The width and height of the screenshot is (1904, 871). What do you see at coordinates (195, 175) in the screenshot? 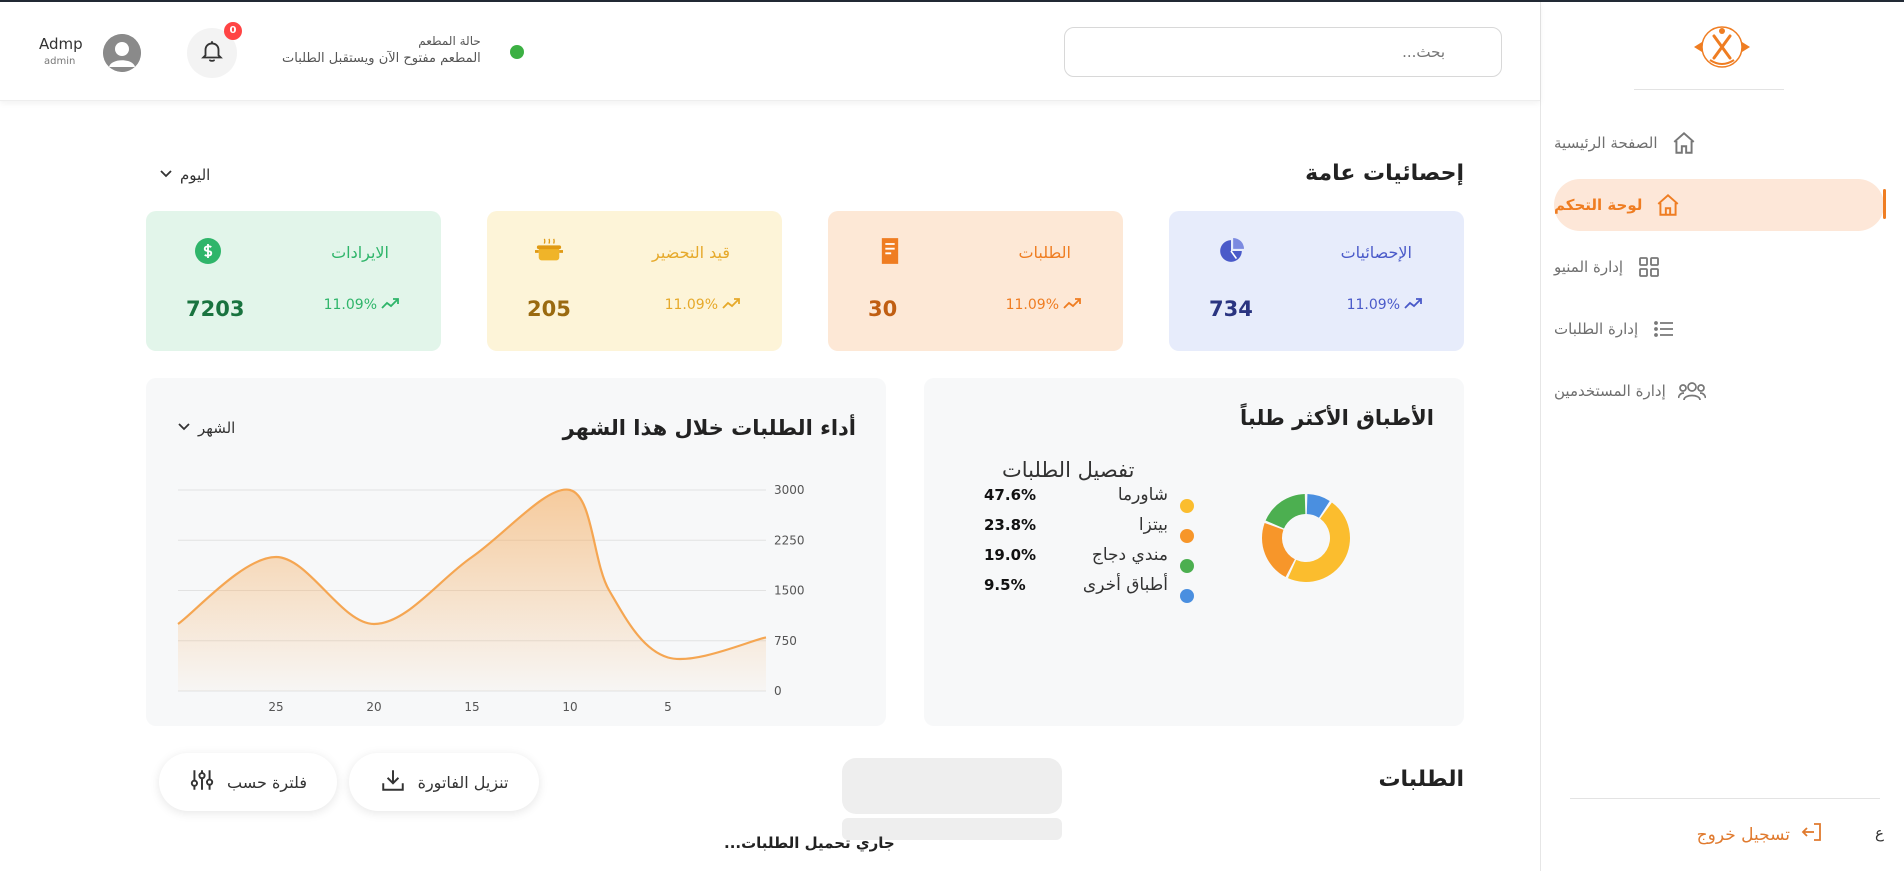
I see `period-label: اليوم` at bounding box center [195, 175].